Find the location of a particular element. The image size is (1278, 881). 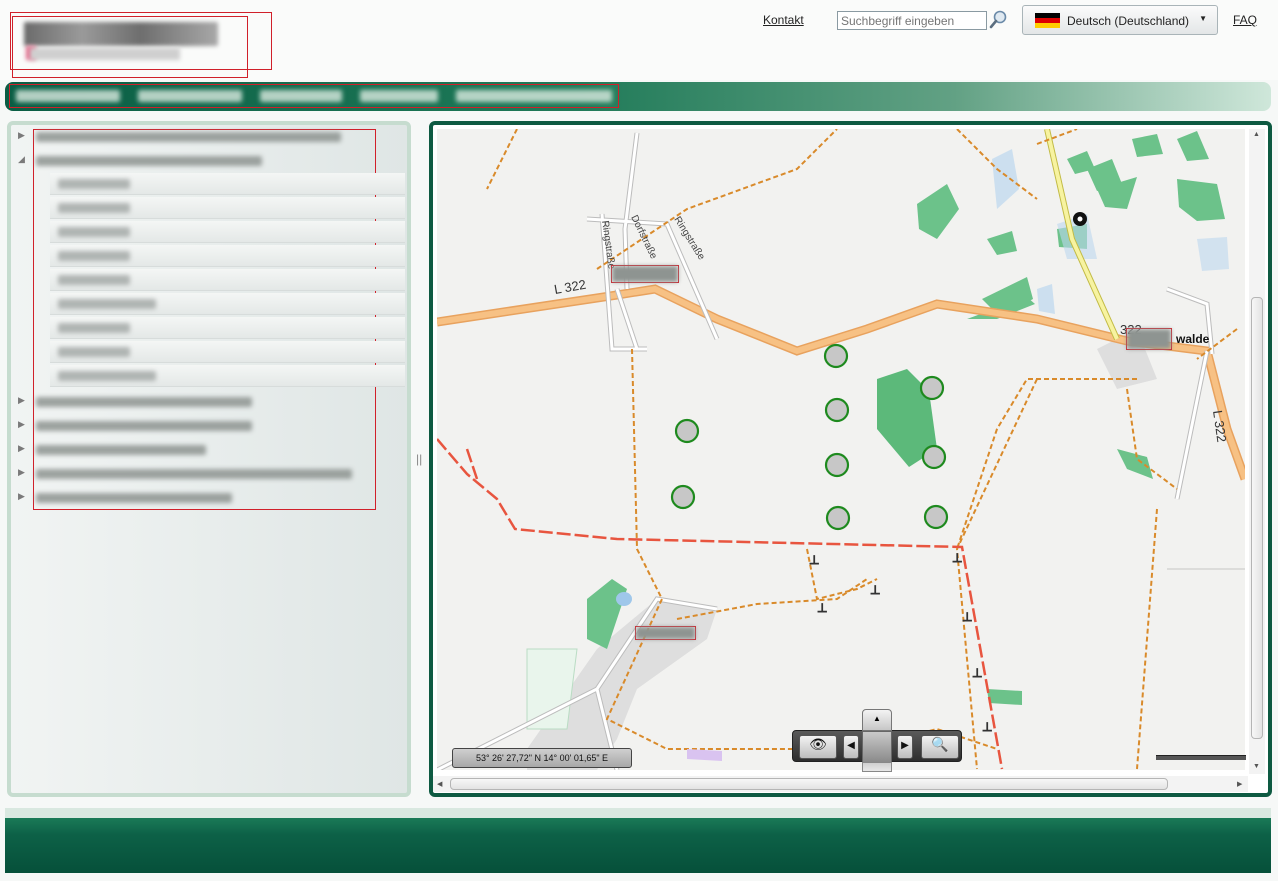

german-flag-icon is located at coordinates (1047, 20).